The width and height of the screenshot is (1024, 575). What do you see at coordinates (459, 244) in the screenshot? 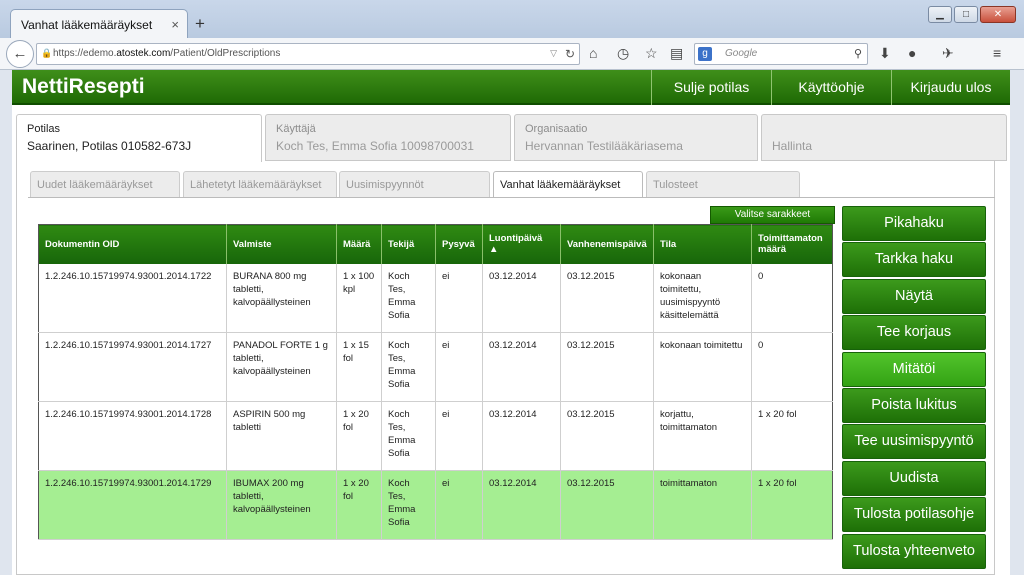
I see `column-header: Pysyvä` at bounding box center [459, 244].